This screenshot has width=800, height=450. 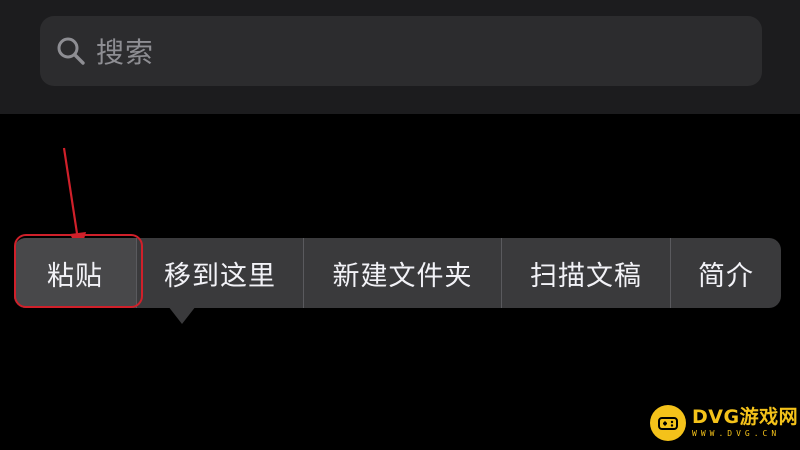 I want to click on search-input: 搜索, so click(x=125, y=51).